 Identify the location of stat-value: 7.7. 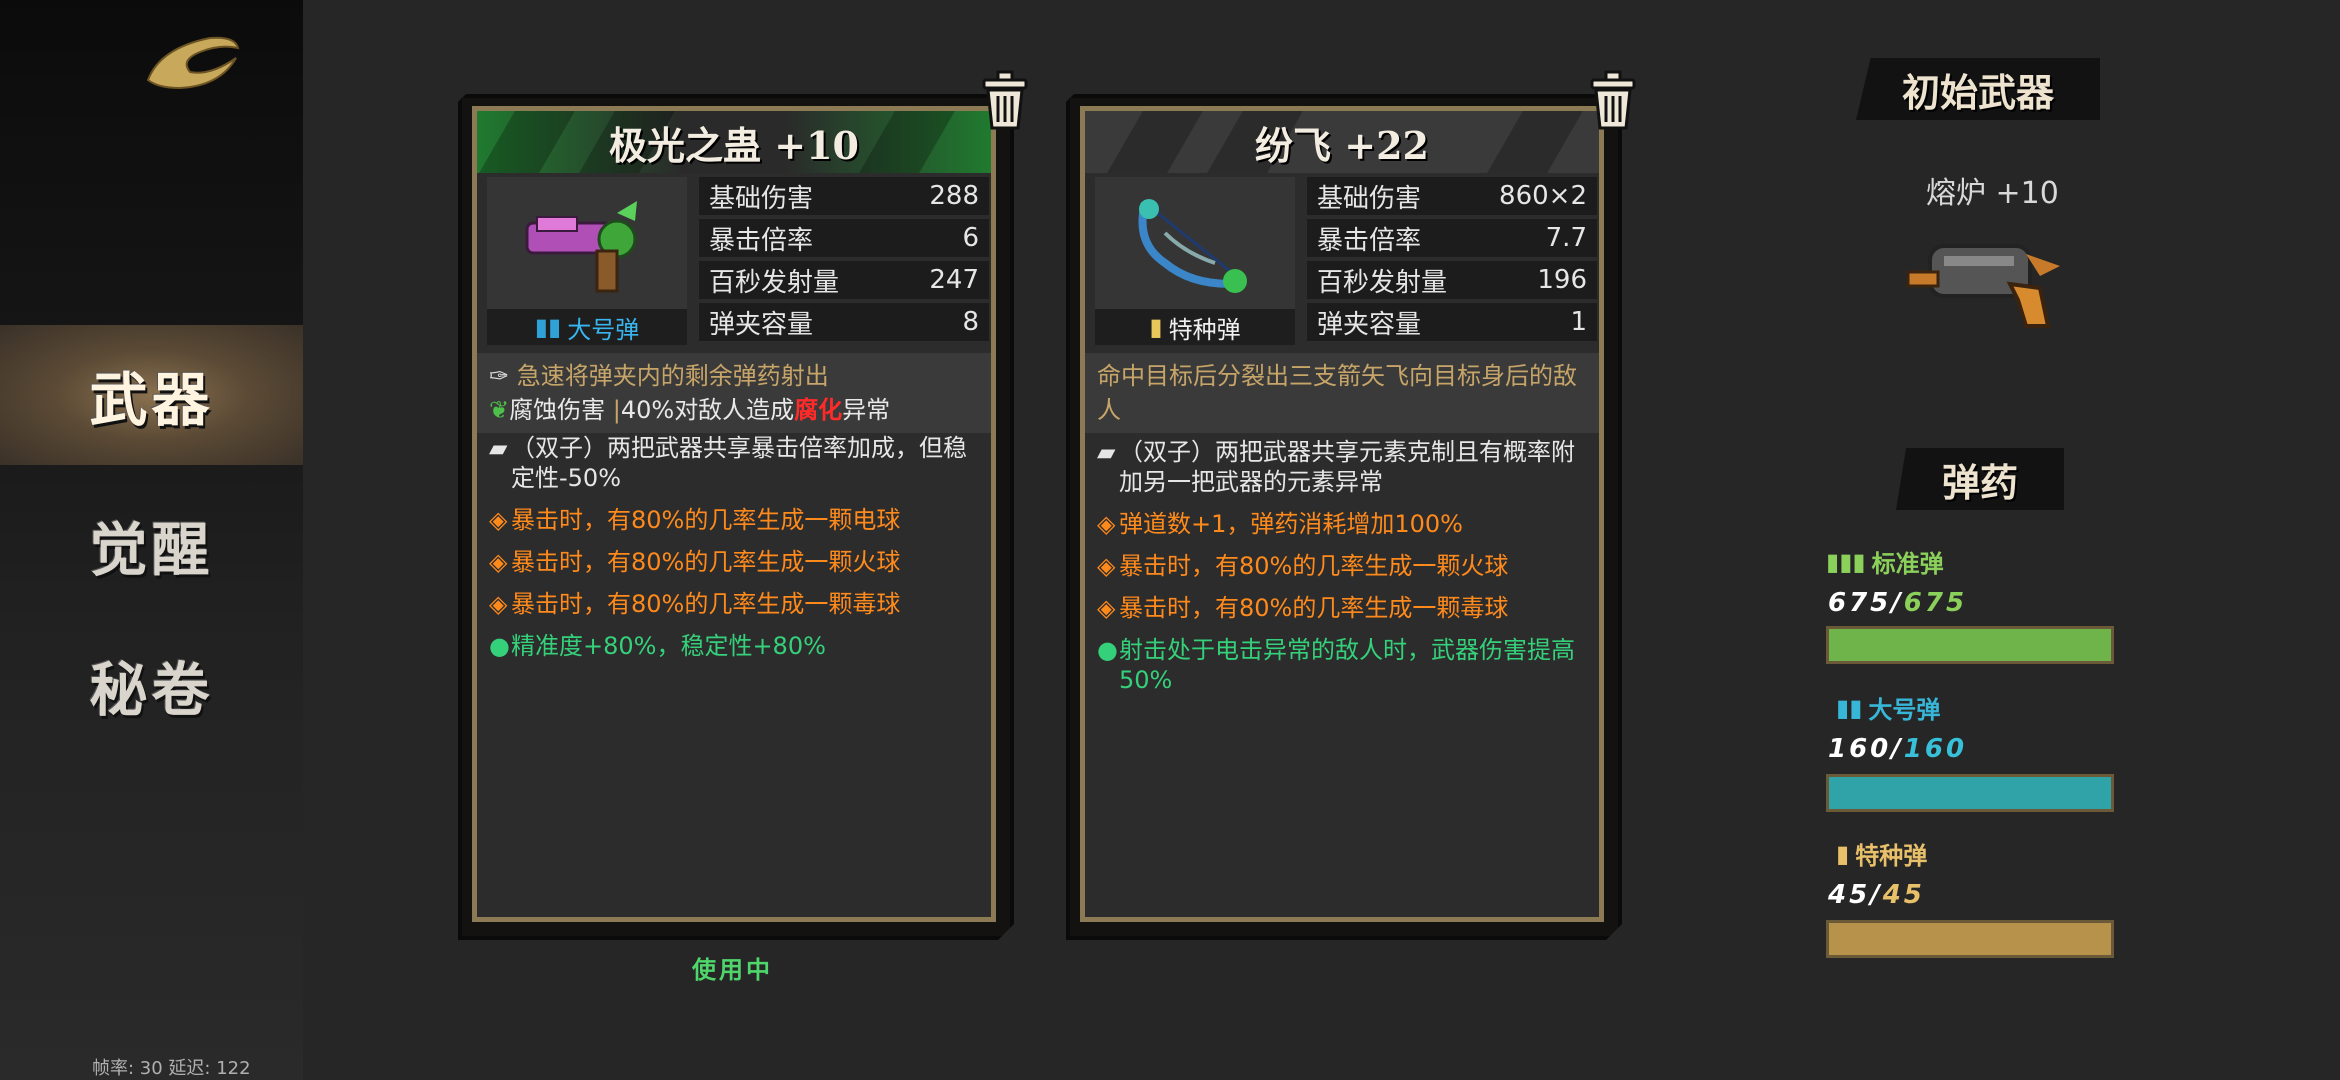
(1566, 238).